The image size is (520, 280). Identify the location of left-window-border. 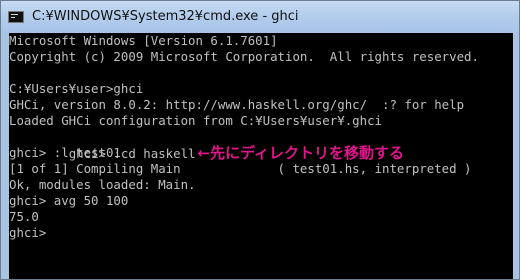
(5, 156).